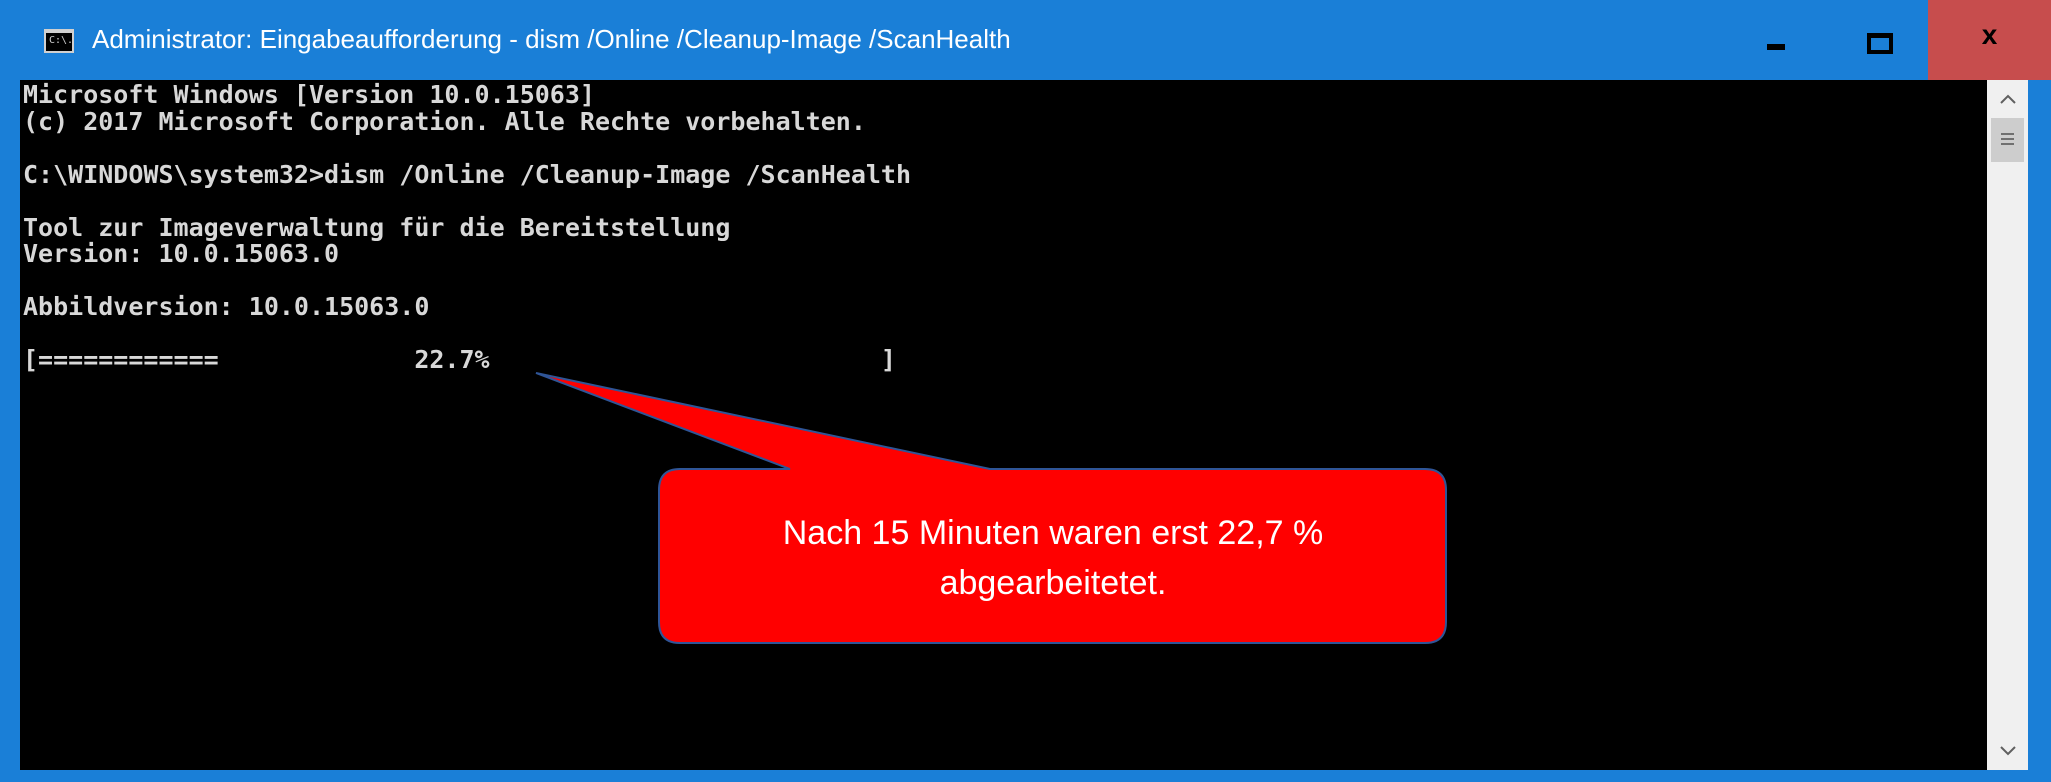  What do you see at coordinates (309, 94) in the screenshot?
I see `console-line: Microsoft Windows [Version 10.0.15063]` at bounding box center [309, 94].